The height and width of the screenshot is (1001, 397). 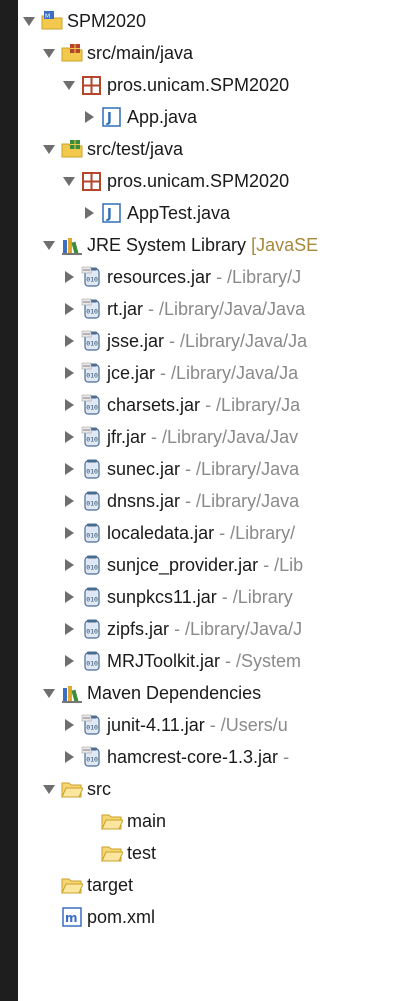 I want to click on jar-label: rt.jar, so click(x=125, y=308).